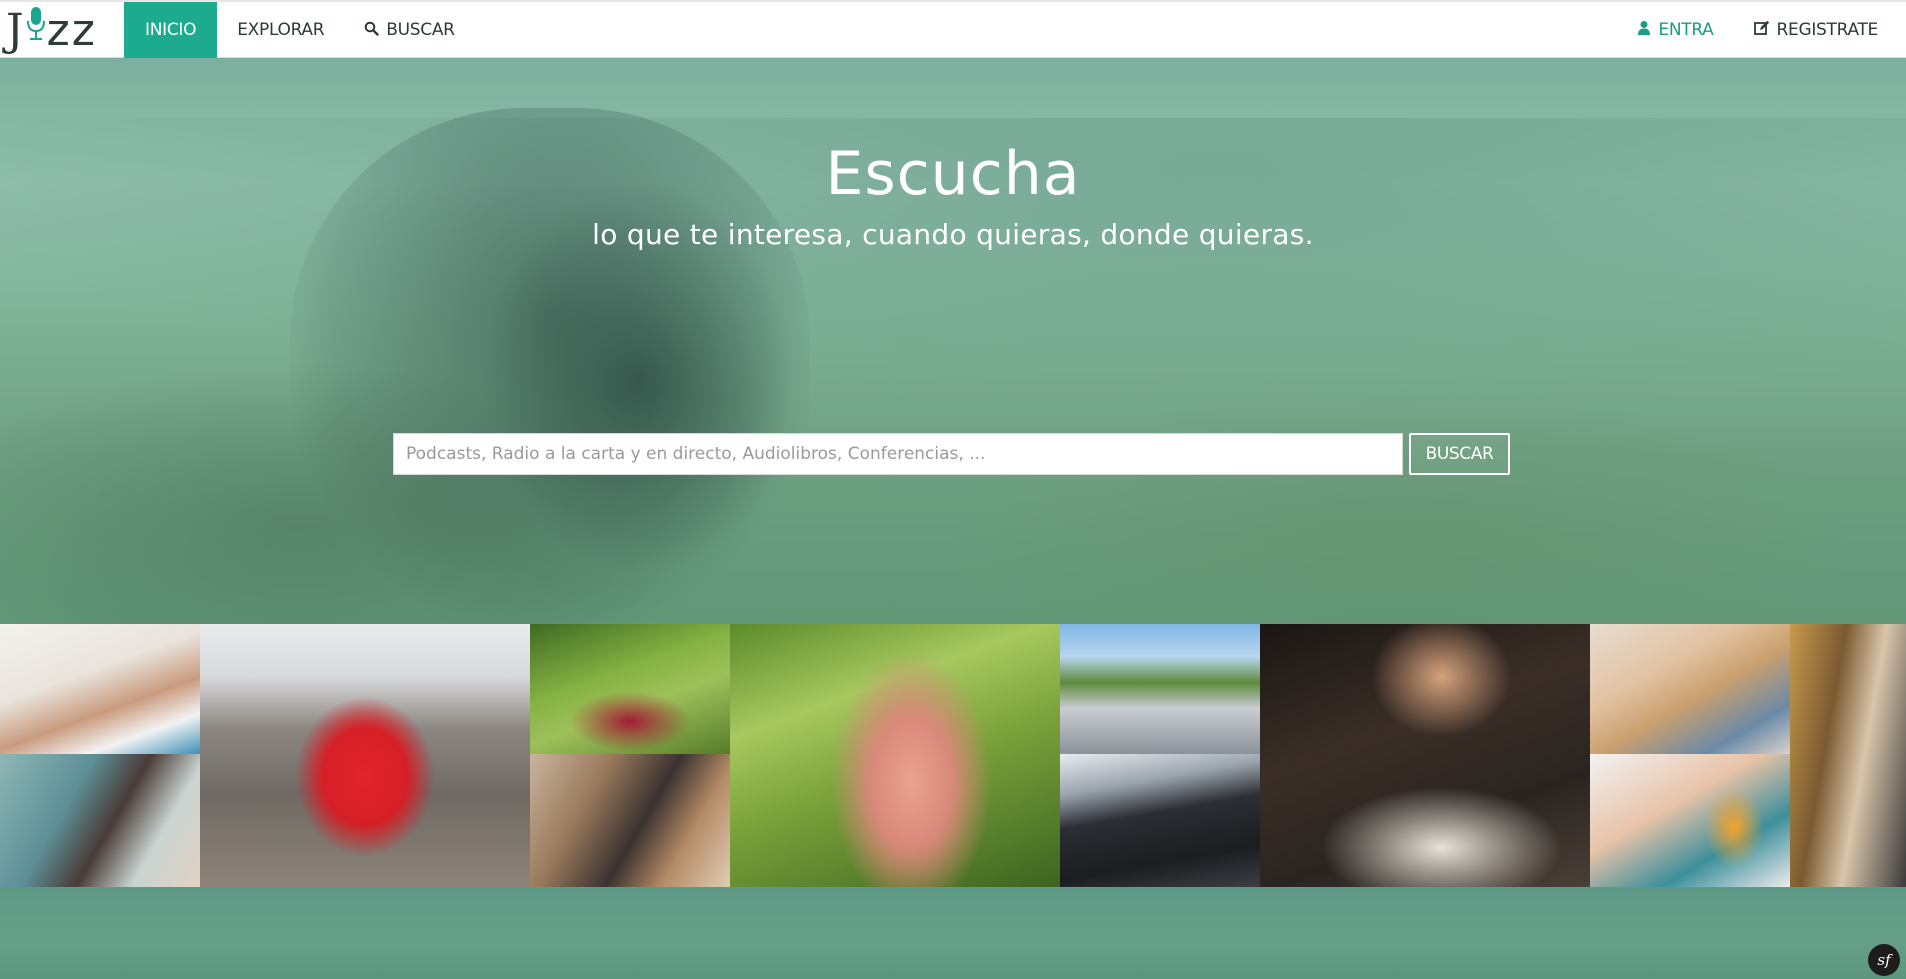 The image size is (1906, 979). I want to click on microphone-icon, so click(36, 28).